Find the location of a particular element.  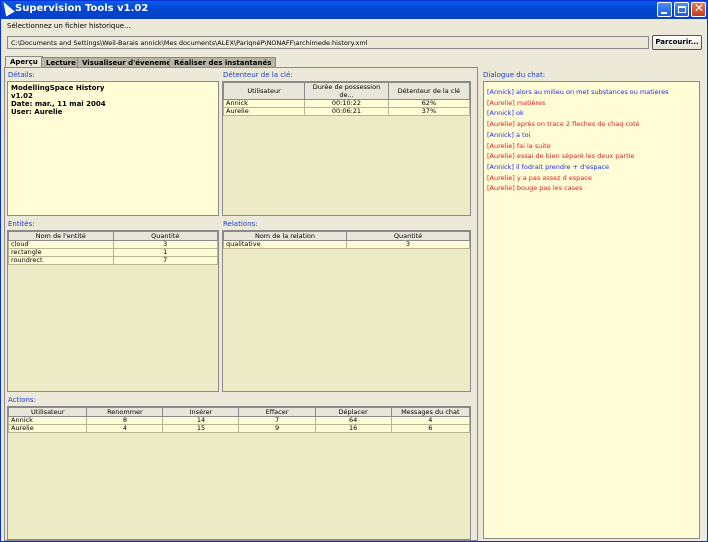

chat-message: [Aurelie] matières is located at coordinates (516, 102).